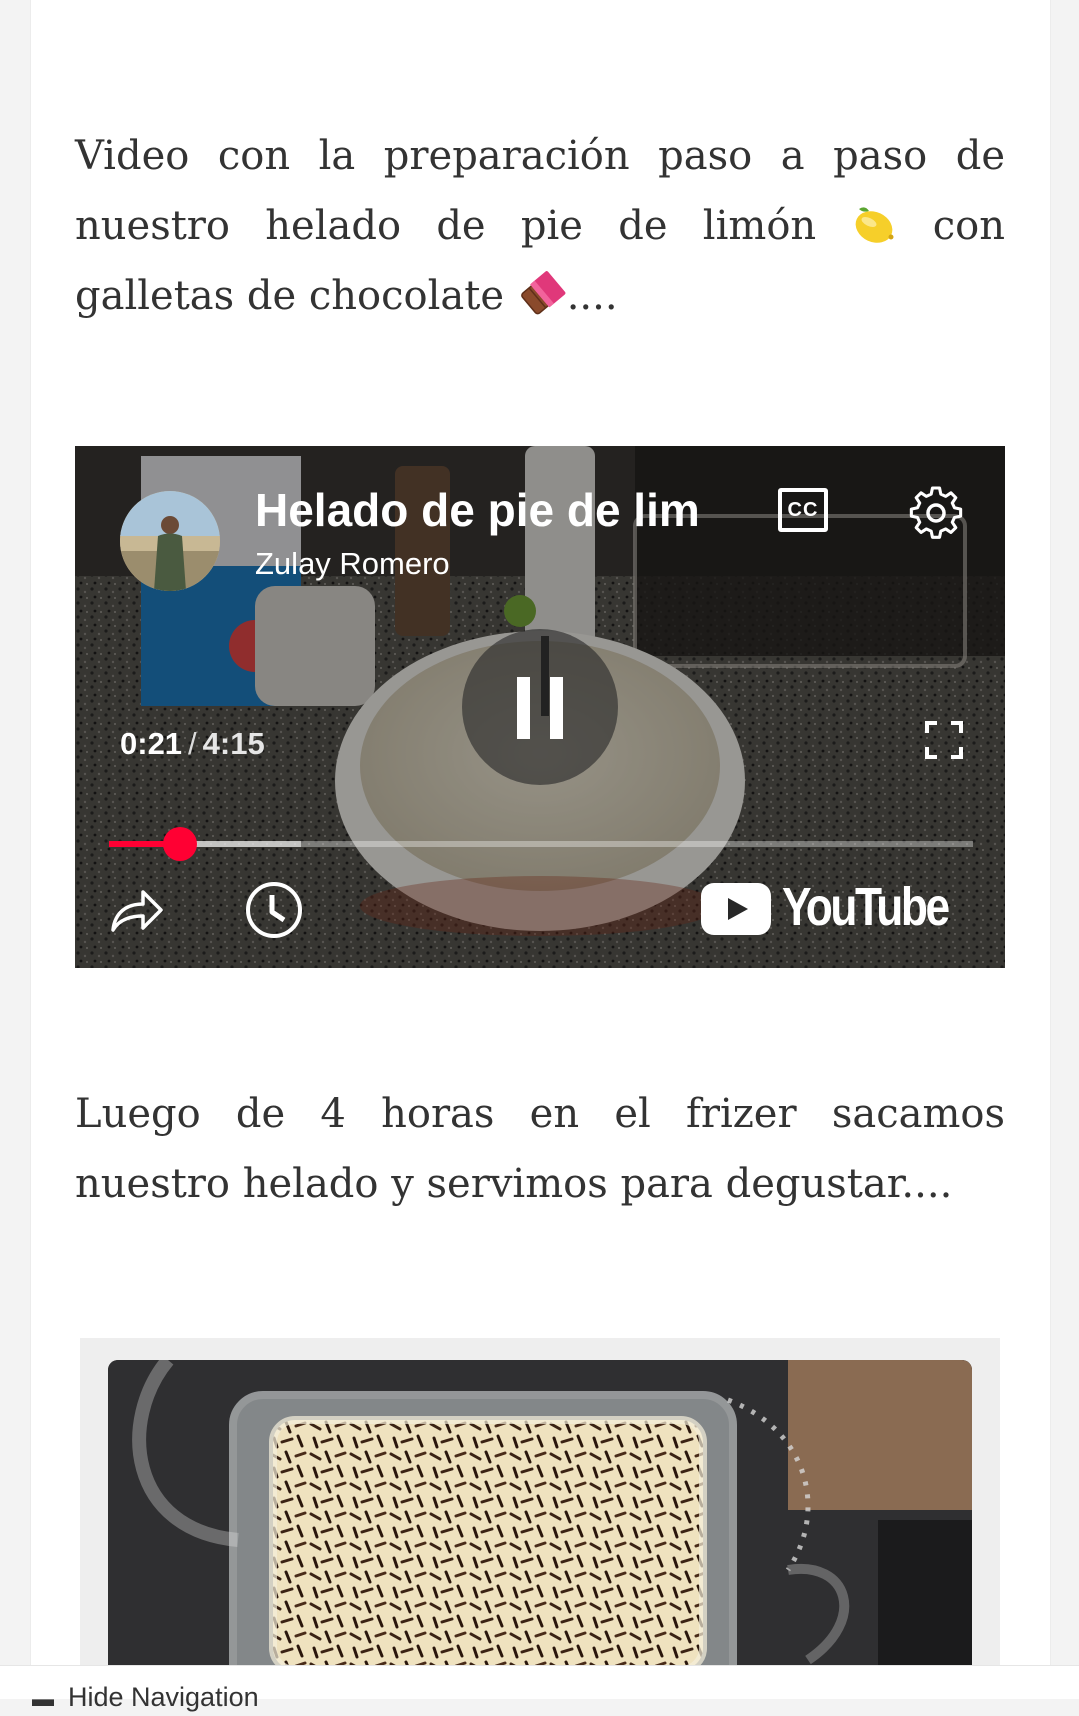  I want to click on pause-icon-right-bar, so click(556, 708).